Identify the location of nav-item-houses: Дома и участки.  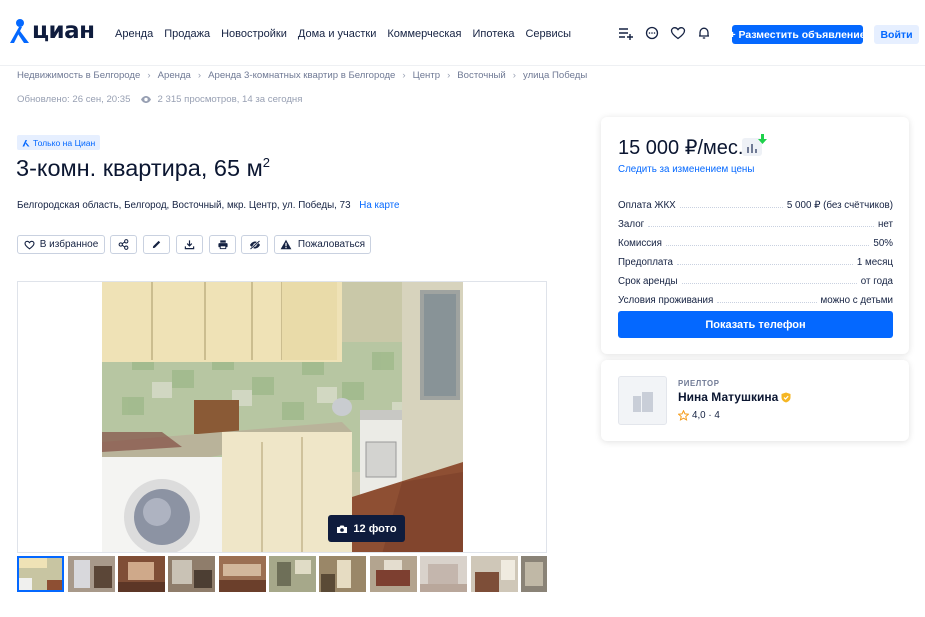
(337, 34).